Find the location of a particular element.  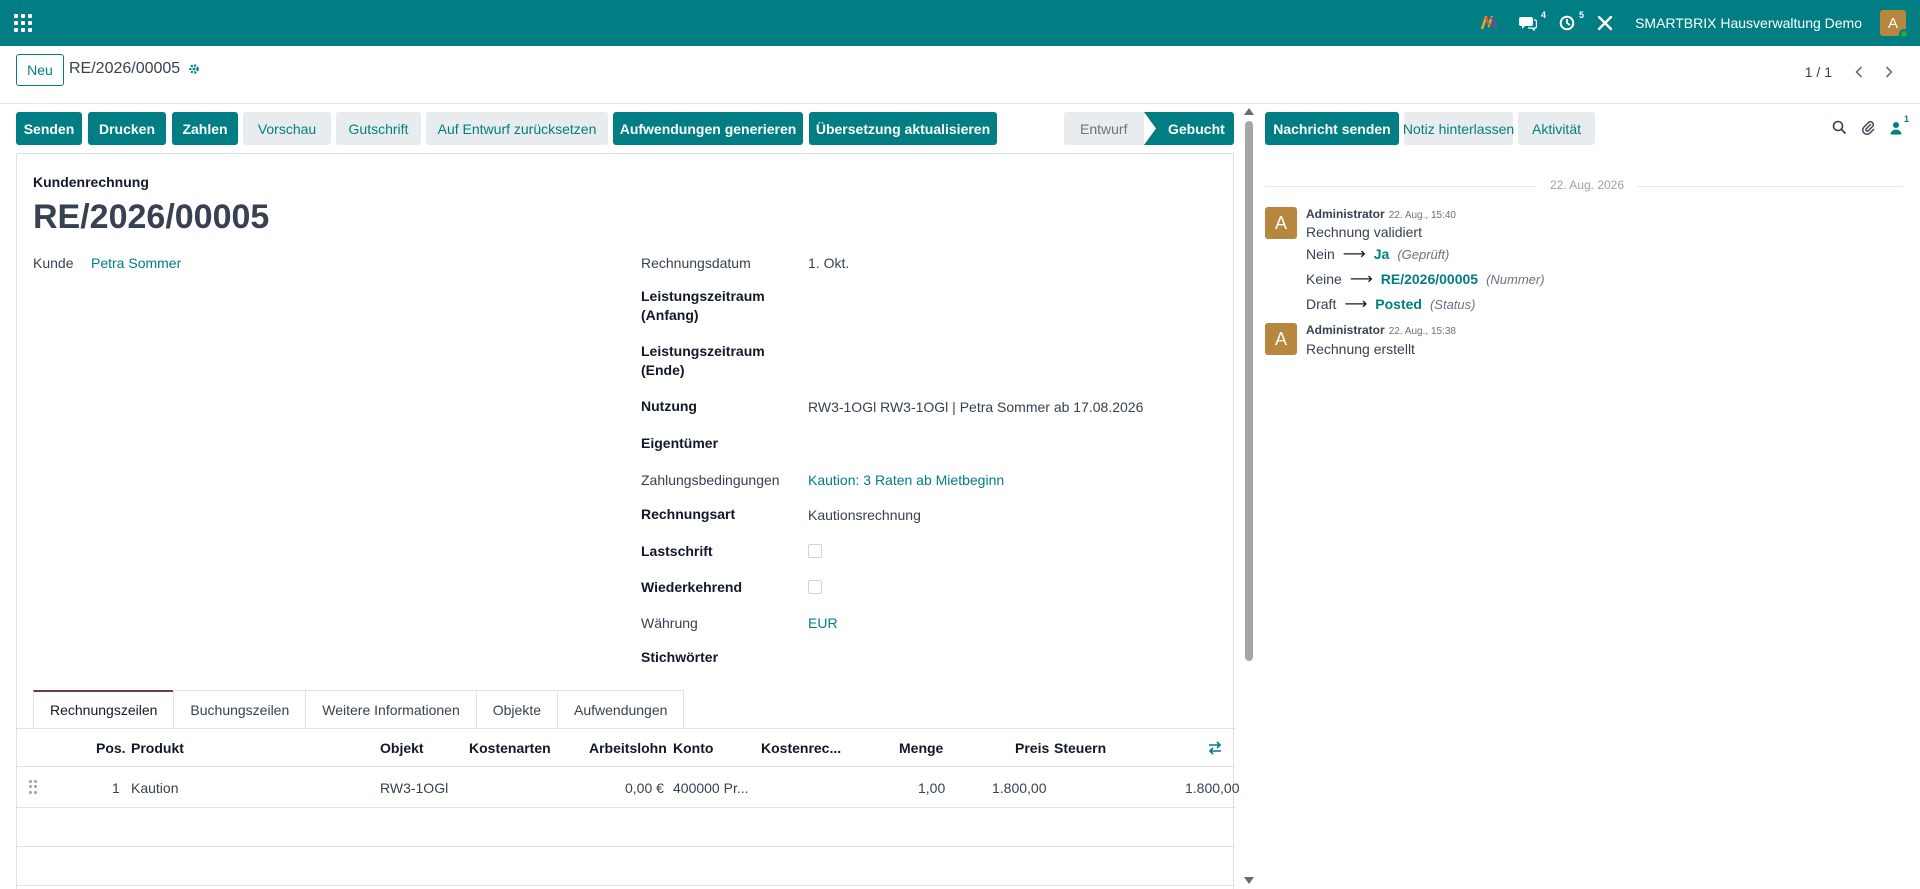

update-translation-button: Übersetzung aktualisieren is located at coordinates (903, 128).